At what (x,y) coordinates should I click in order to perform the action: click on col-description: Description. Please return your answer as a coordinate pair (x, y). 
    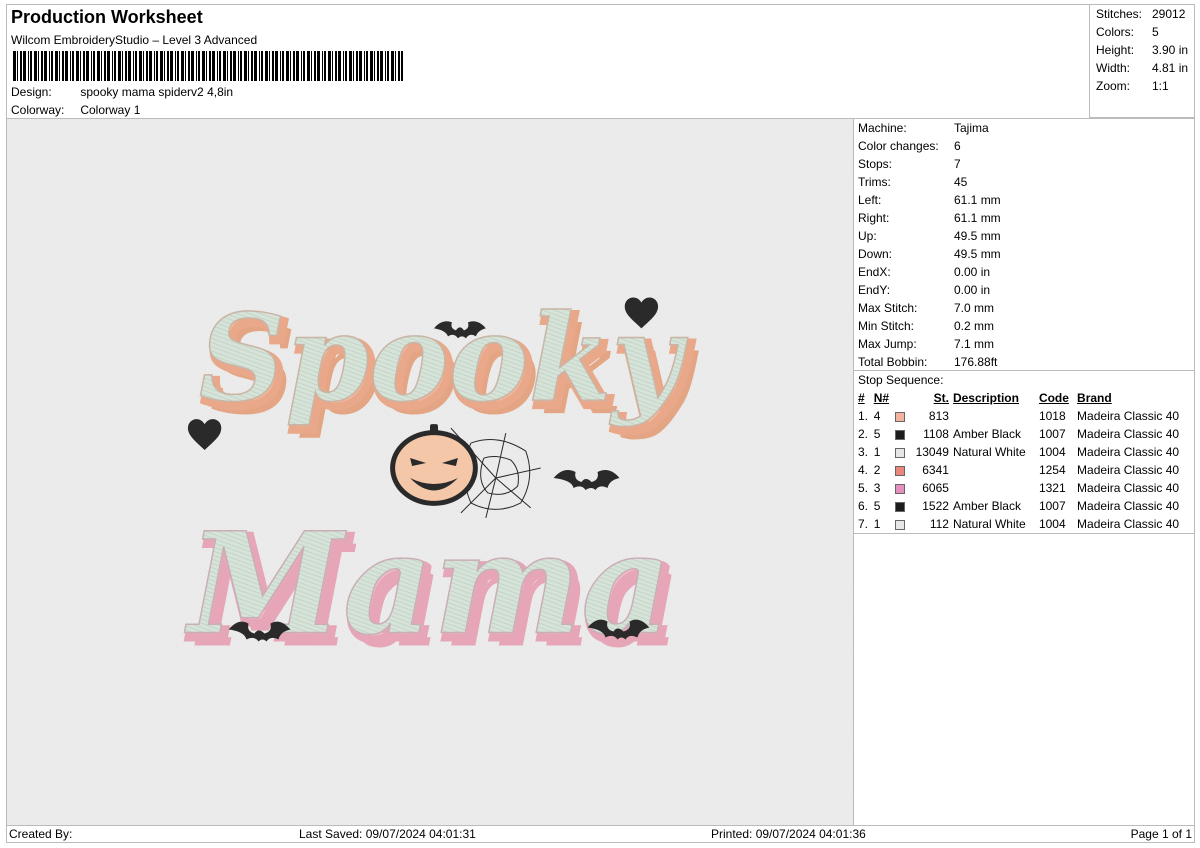
    Looking at the image, I should click on (985, 398).